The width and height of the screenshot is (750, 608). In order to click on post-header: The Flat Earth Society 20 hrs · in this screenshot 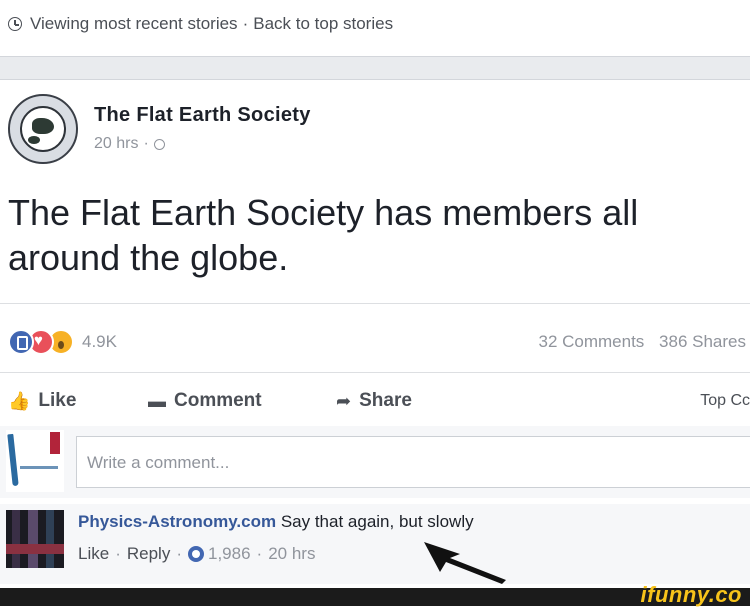, I will do `click(159, 129)`.